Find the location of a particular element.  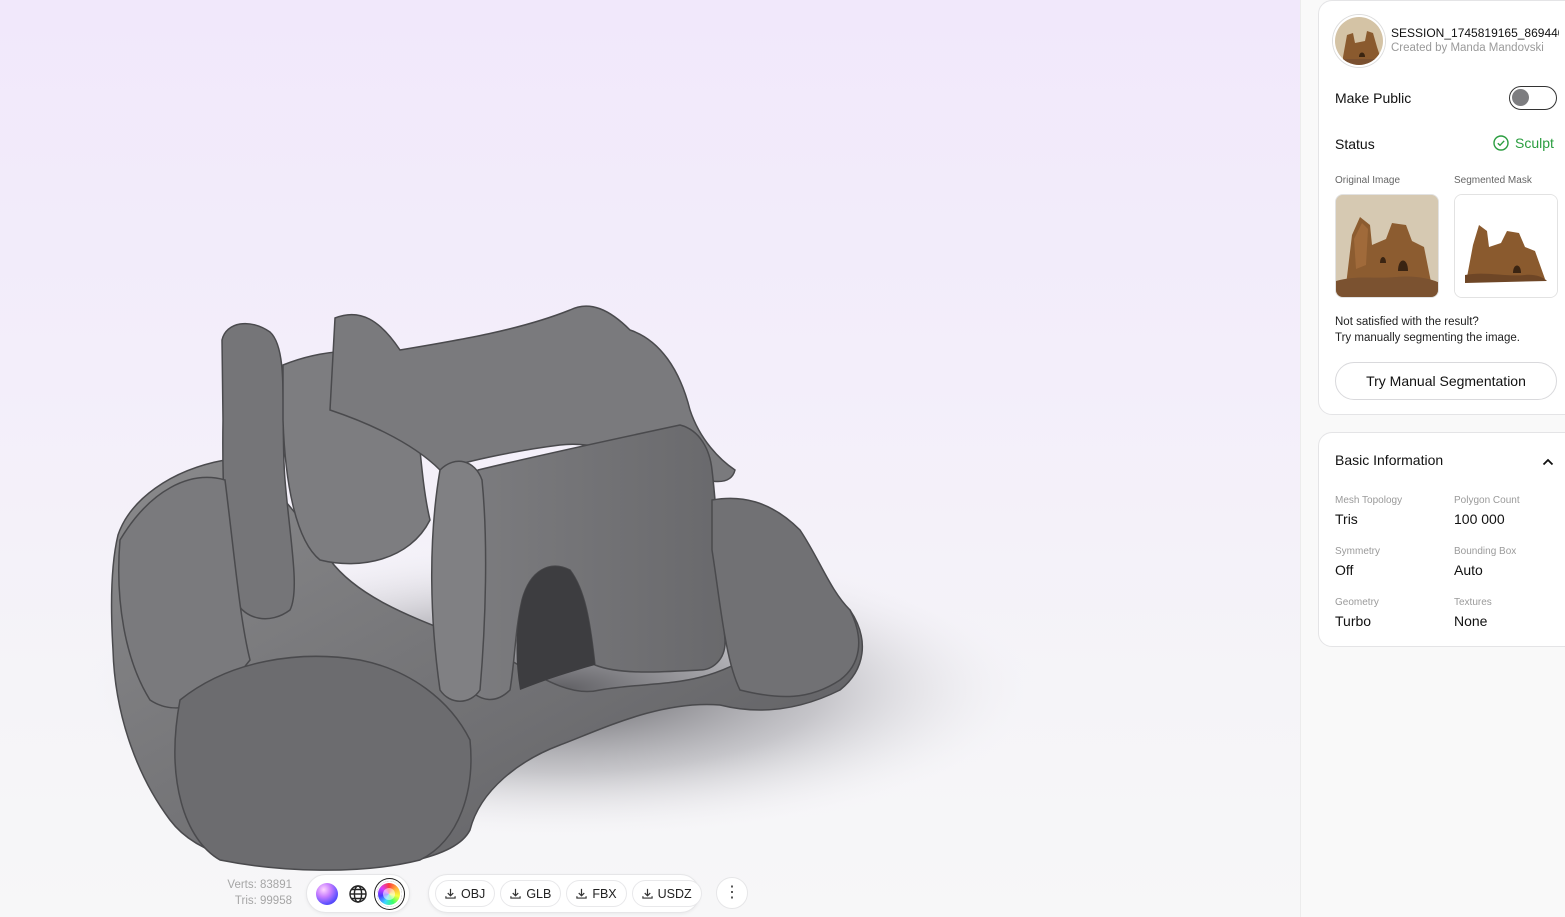

geometry-value: Turbo is located at coordinates (1353, 621).